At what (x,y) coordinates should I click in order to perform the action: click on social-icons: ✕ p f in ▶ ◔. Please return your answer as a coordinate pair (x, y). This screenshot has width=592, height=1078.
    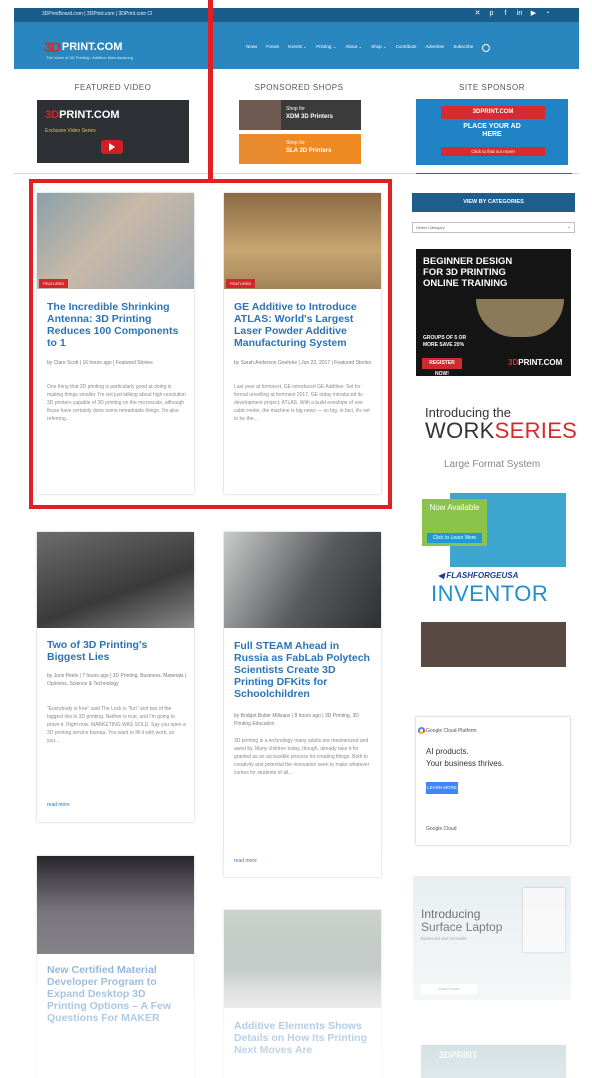
    Looking at the image, I should click on (512, 14).